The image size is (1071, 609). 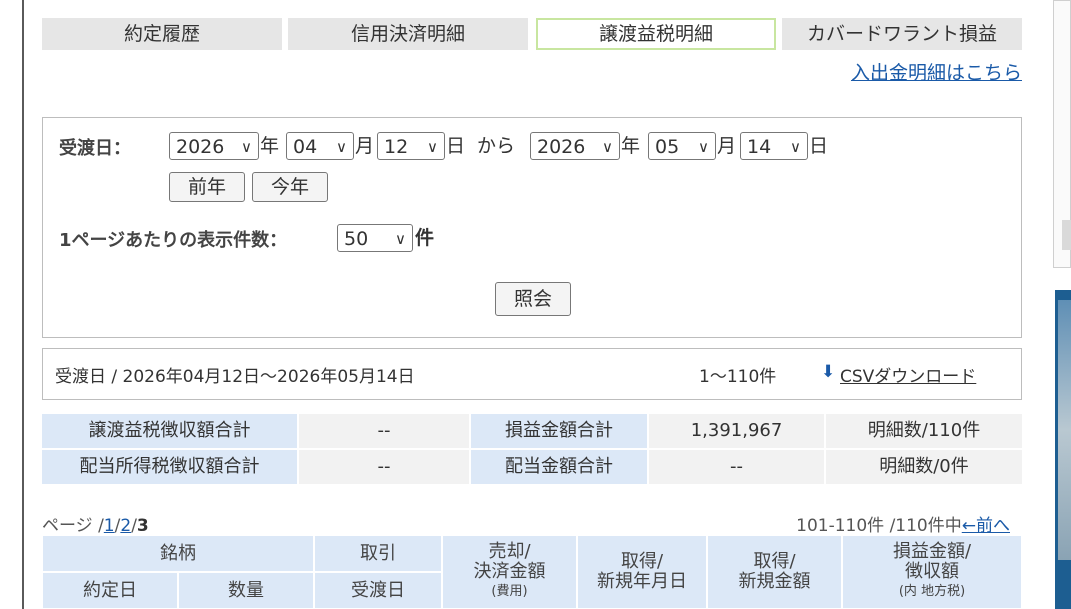 What do you see at coordinates (924, 431) in the screenshot?
I see `summary-count: 明細数/110件` at bounding box center [924, 431].